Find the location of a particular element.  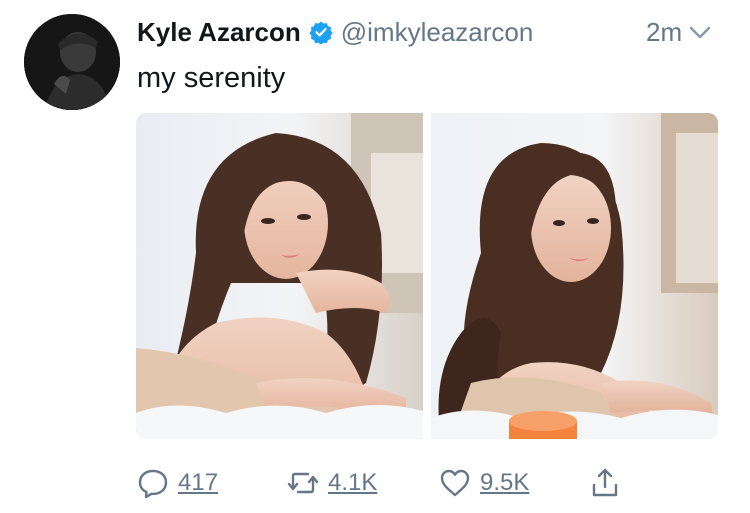

reply-count: 417 is located at coordinates (198, 483).